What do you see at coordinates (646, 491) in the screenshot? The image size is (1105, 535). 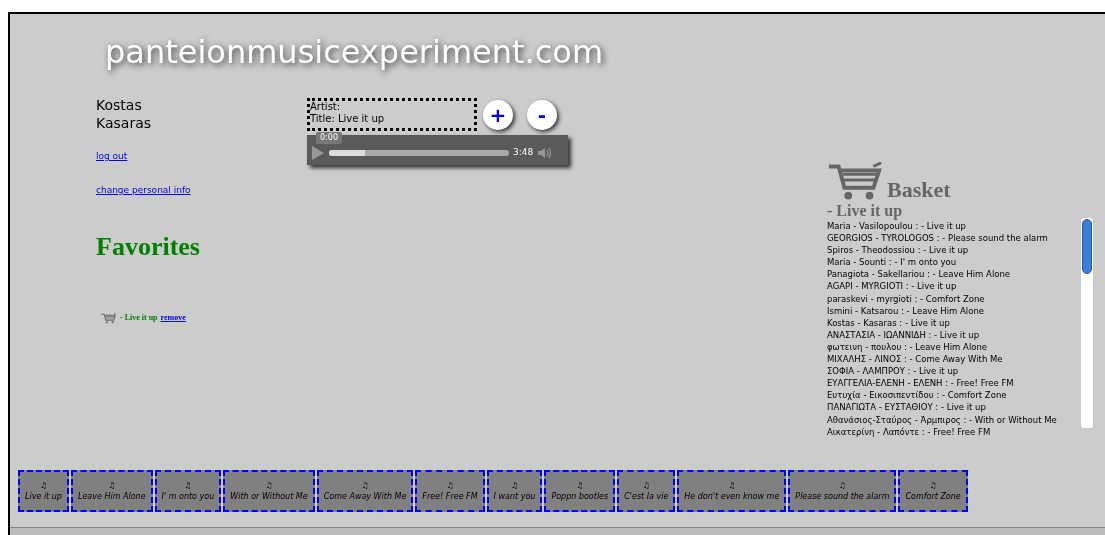 I see `track-chip: ♫ C'est la vie` at bounding box center [646, 491].